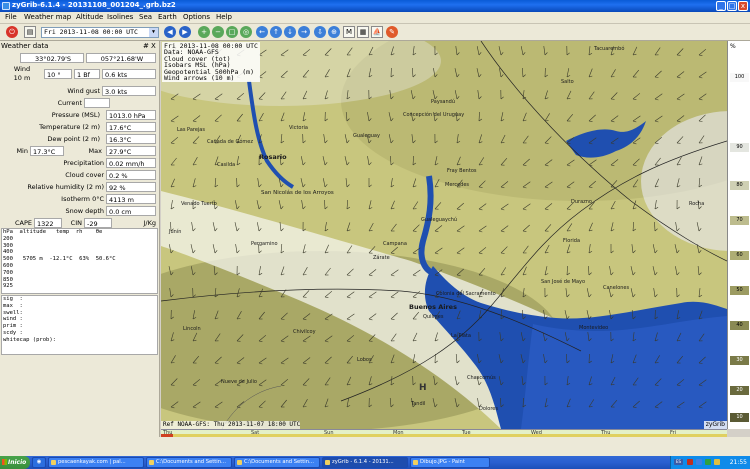  I want to click on city-label: Gualeguay, so click(366, 136).